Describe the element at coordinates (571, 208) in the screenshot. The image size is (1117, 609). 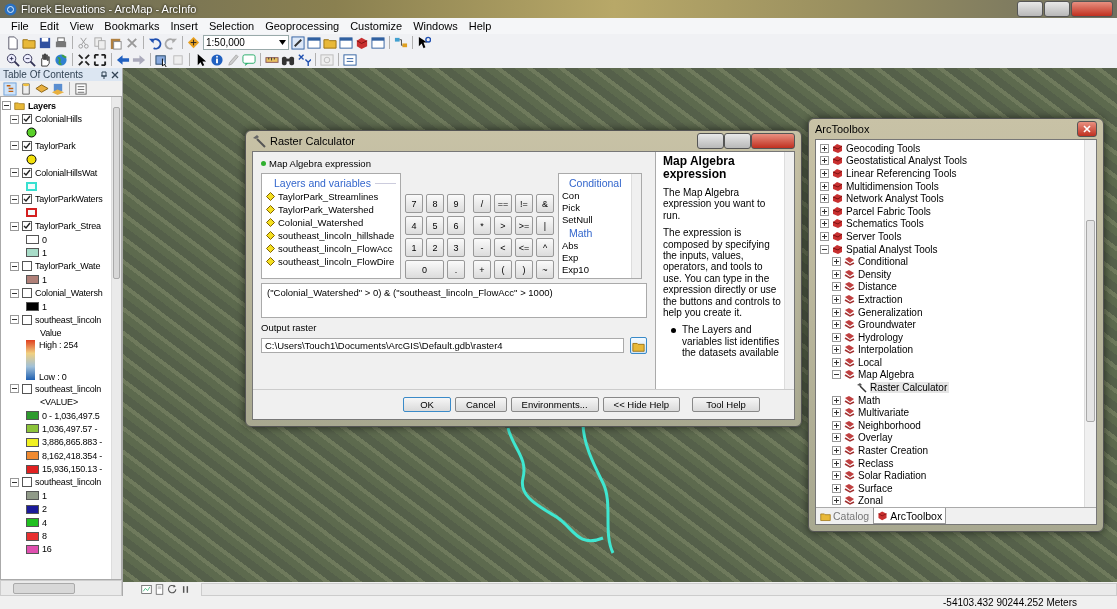
I see `tool-list-item: Pick` at that location.